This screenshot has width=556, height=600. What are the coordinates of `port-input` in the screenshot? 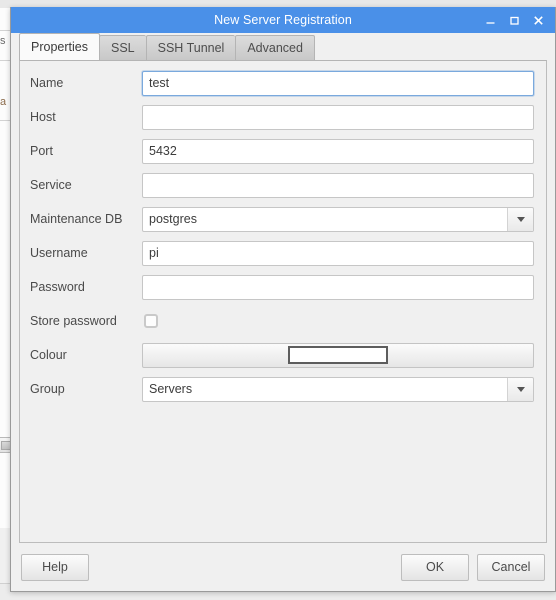 It's located at (338, 151).